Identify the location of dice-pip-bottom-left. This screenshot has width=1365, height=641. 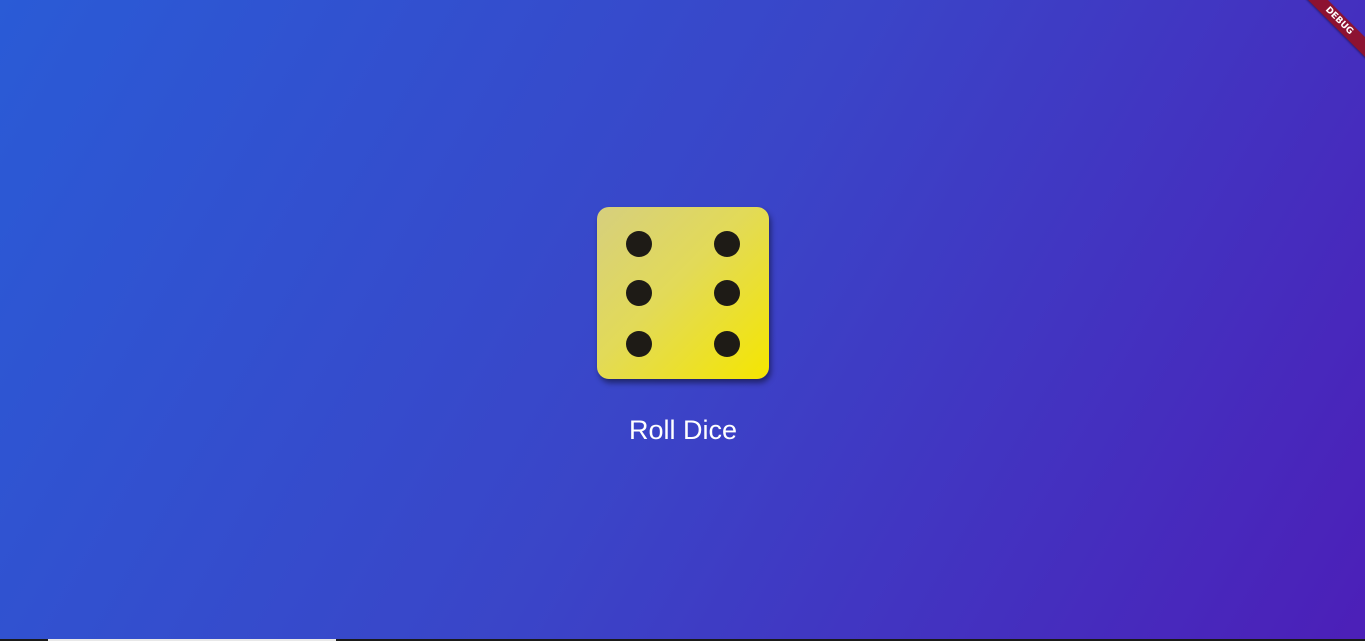
(639, 344).